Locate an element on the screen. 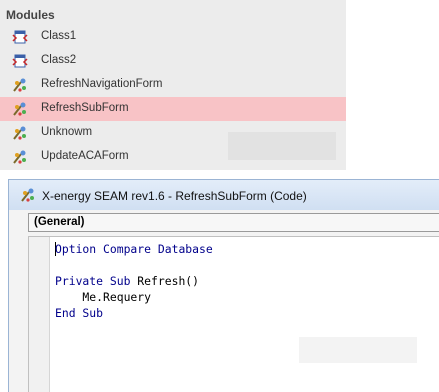  module-item-class2: Class2 is located at coordinates (173, 61).